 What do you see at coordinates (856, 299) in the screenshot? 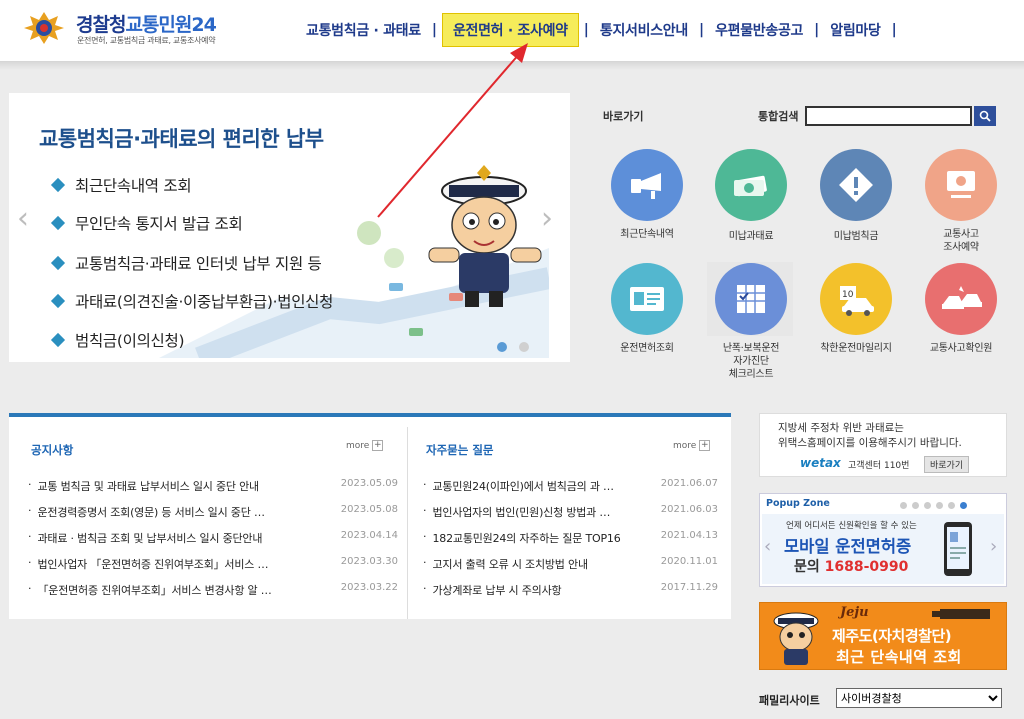
I see `mileage-car-icon: 10` at bounding box center [856, 299].